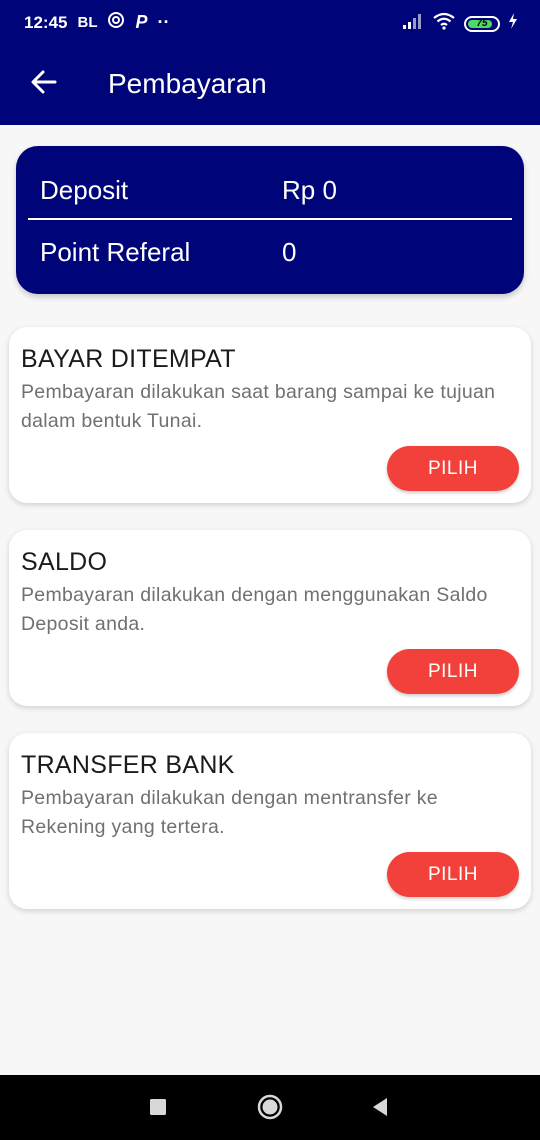 The width and height of the screenshot is (540, 1140). I want to click on battery-icon: 75, so click(482, 23).